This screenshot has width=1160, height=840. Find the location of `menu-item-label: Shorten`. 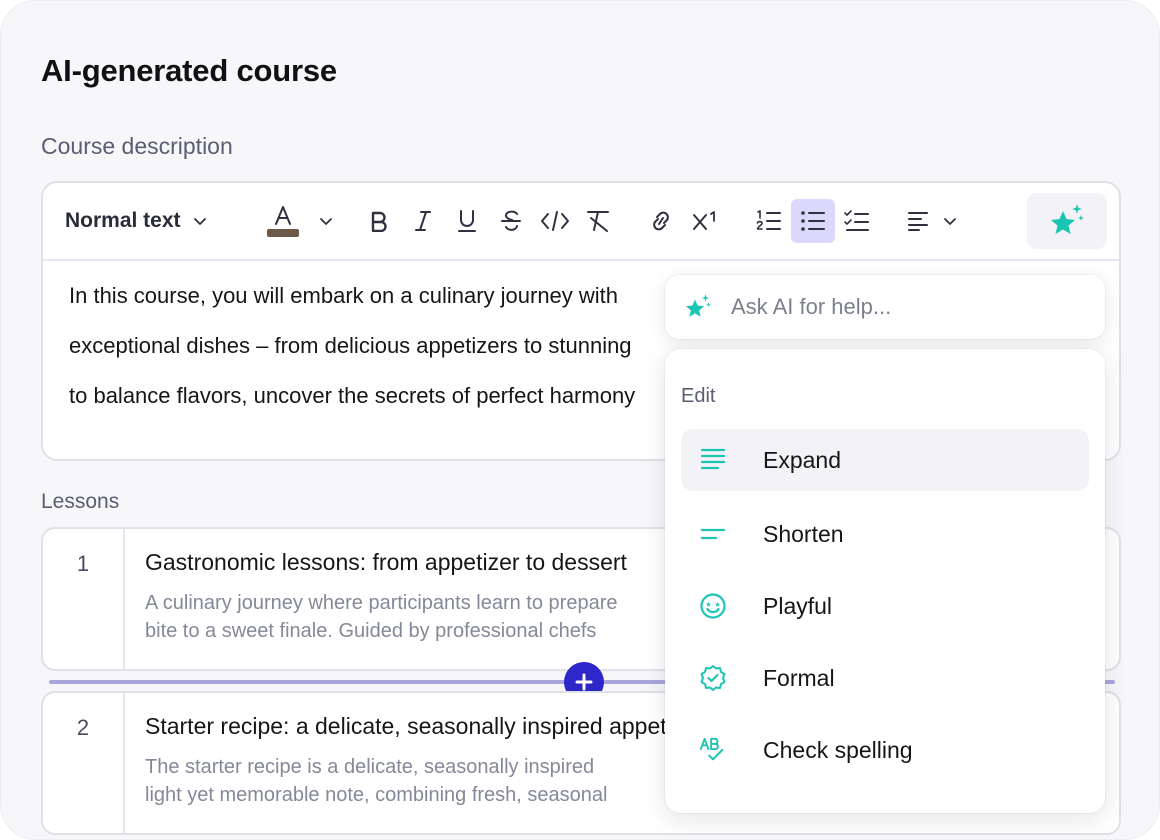

menu-item-label: Shorten is located at coordinates (803, 533).